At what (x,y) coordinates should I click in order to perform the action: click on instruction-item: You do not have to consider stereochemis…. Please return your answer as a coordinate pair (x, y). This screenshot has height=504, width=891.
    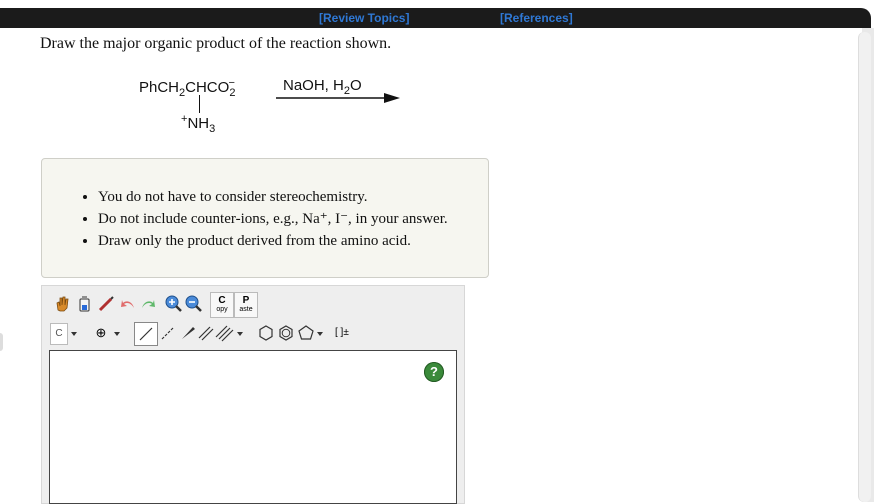
    Looking at the image, I should click on (273, 197).